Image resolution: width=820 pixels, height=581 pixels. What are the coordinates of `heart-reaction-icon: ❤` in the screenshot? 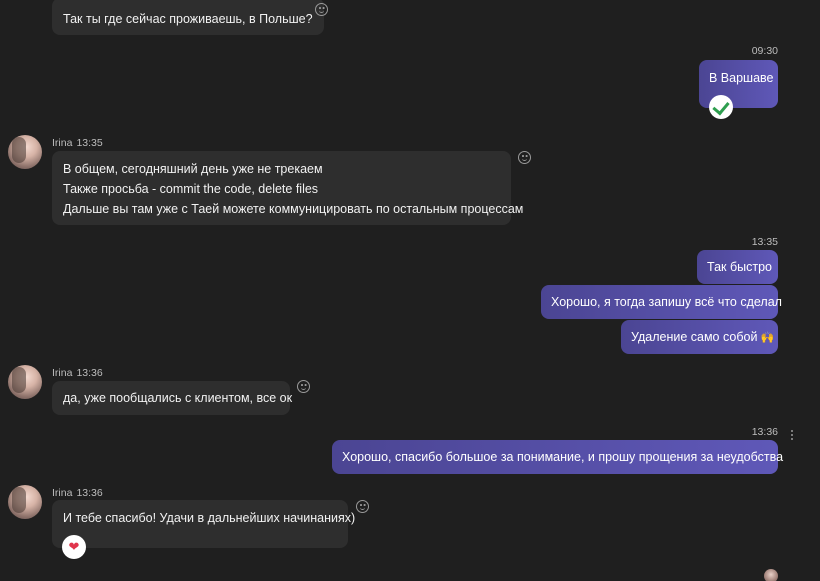 It's located at (74, 547).